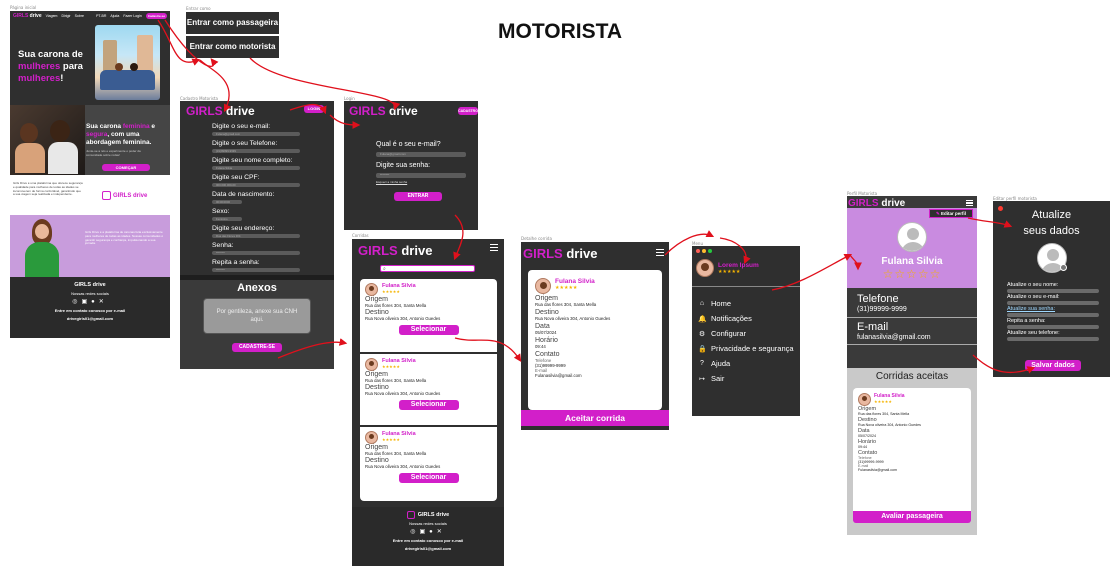 This screenshot has width=1118, height=569. What do you see at coordinates (52, 16) in the screenshot?
I see `nav-viagem: Viagem` at bounding box center [52, 16].